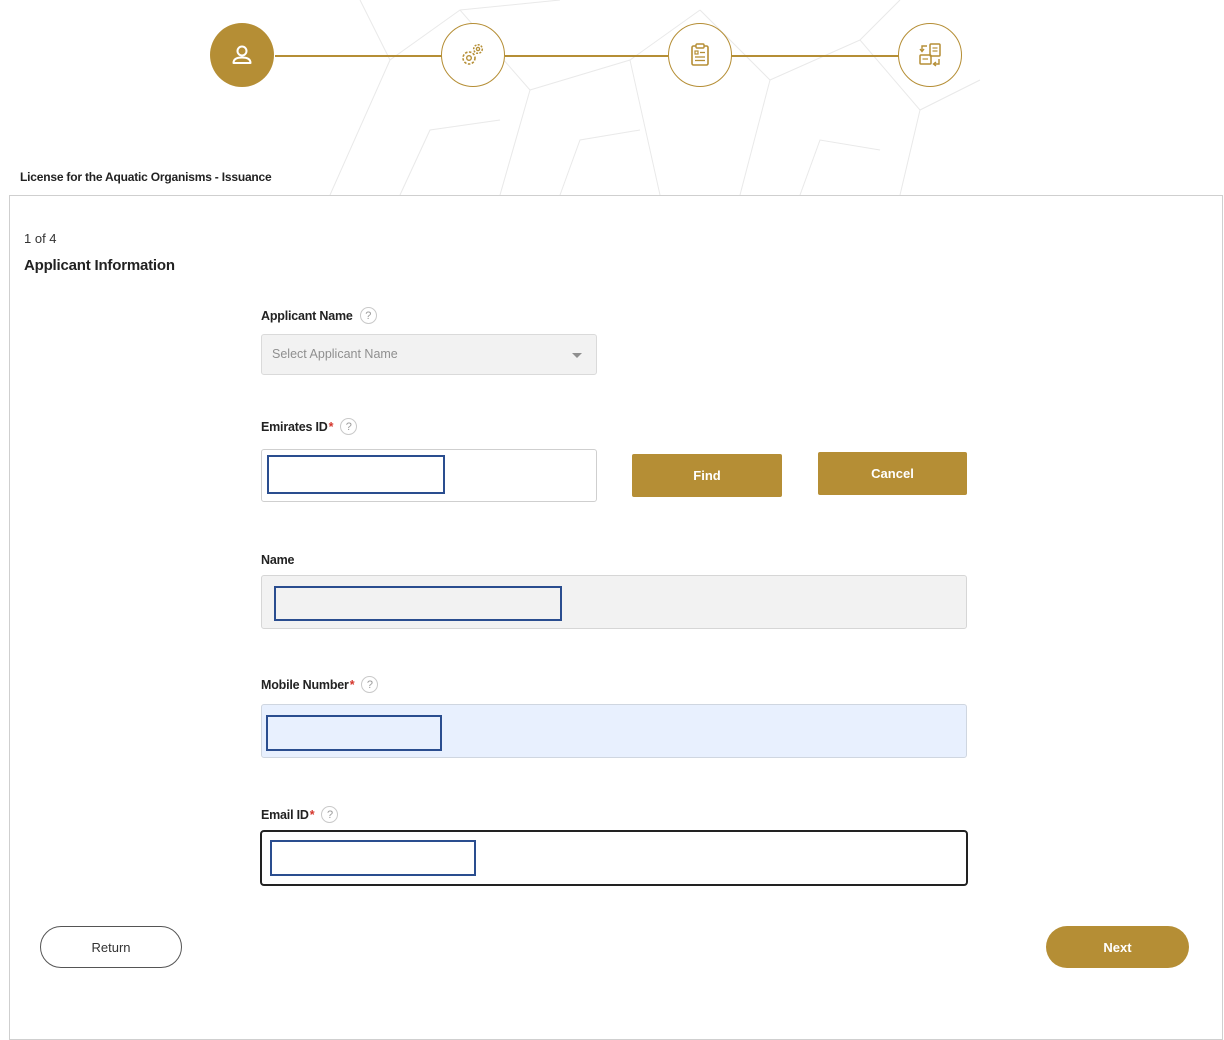 The height and width of the screenshot is (1040, 1224). I want to click on email-id-label: Email ID * ?, so click(300, 814).